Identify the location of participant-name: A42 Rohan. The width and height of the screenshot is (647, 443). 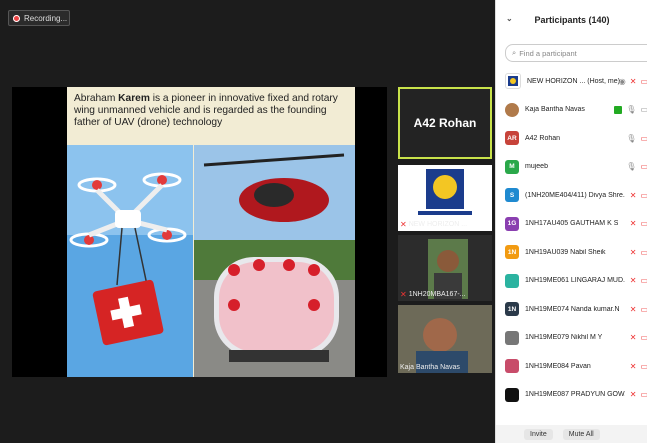
(543, 138).